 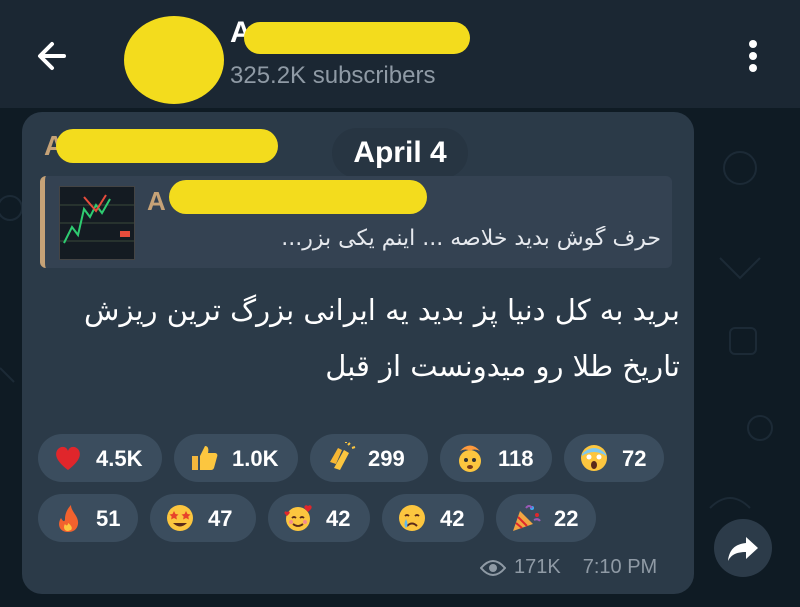 I want to click on reaction-exploding-head: 118, so click(x=496, y=458).